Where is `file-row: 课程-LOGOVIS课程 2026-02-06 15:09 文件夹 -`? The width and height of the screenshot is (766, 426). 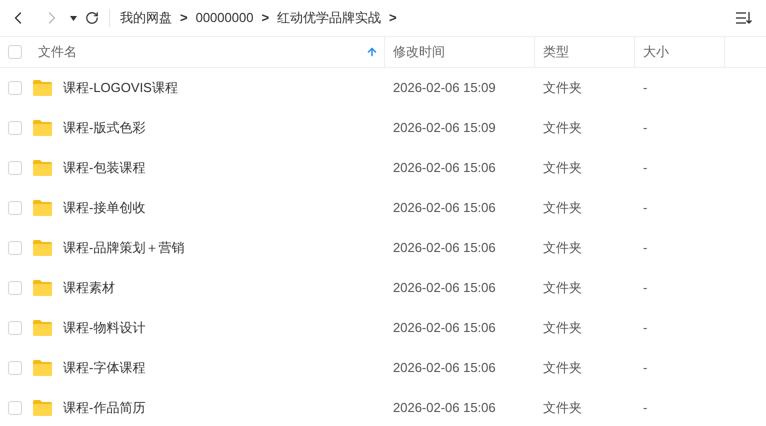
file-row: 课程-LOGOVIS课程 2026-02-06 15:09 文件夹 - is located at coordinates (383, 88).